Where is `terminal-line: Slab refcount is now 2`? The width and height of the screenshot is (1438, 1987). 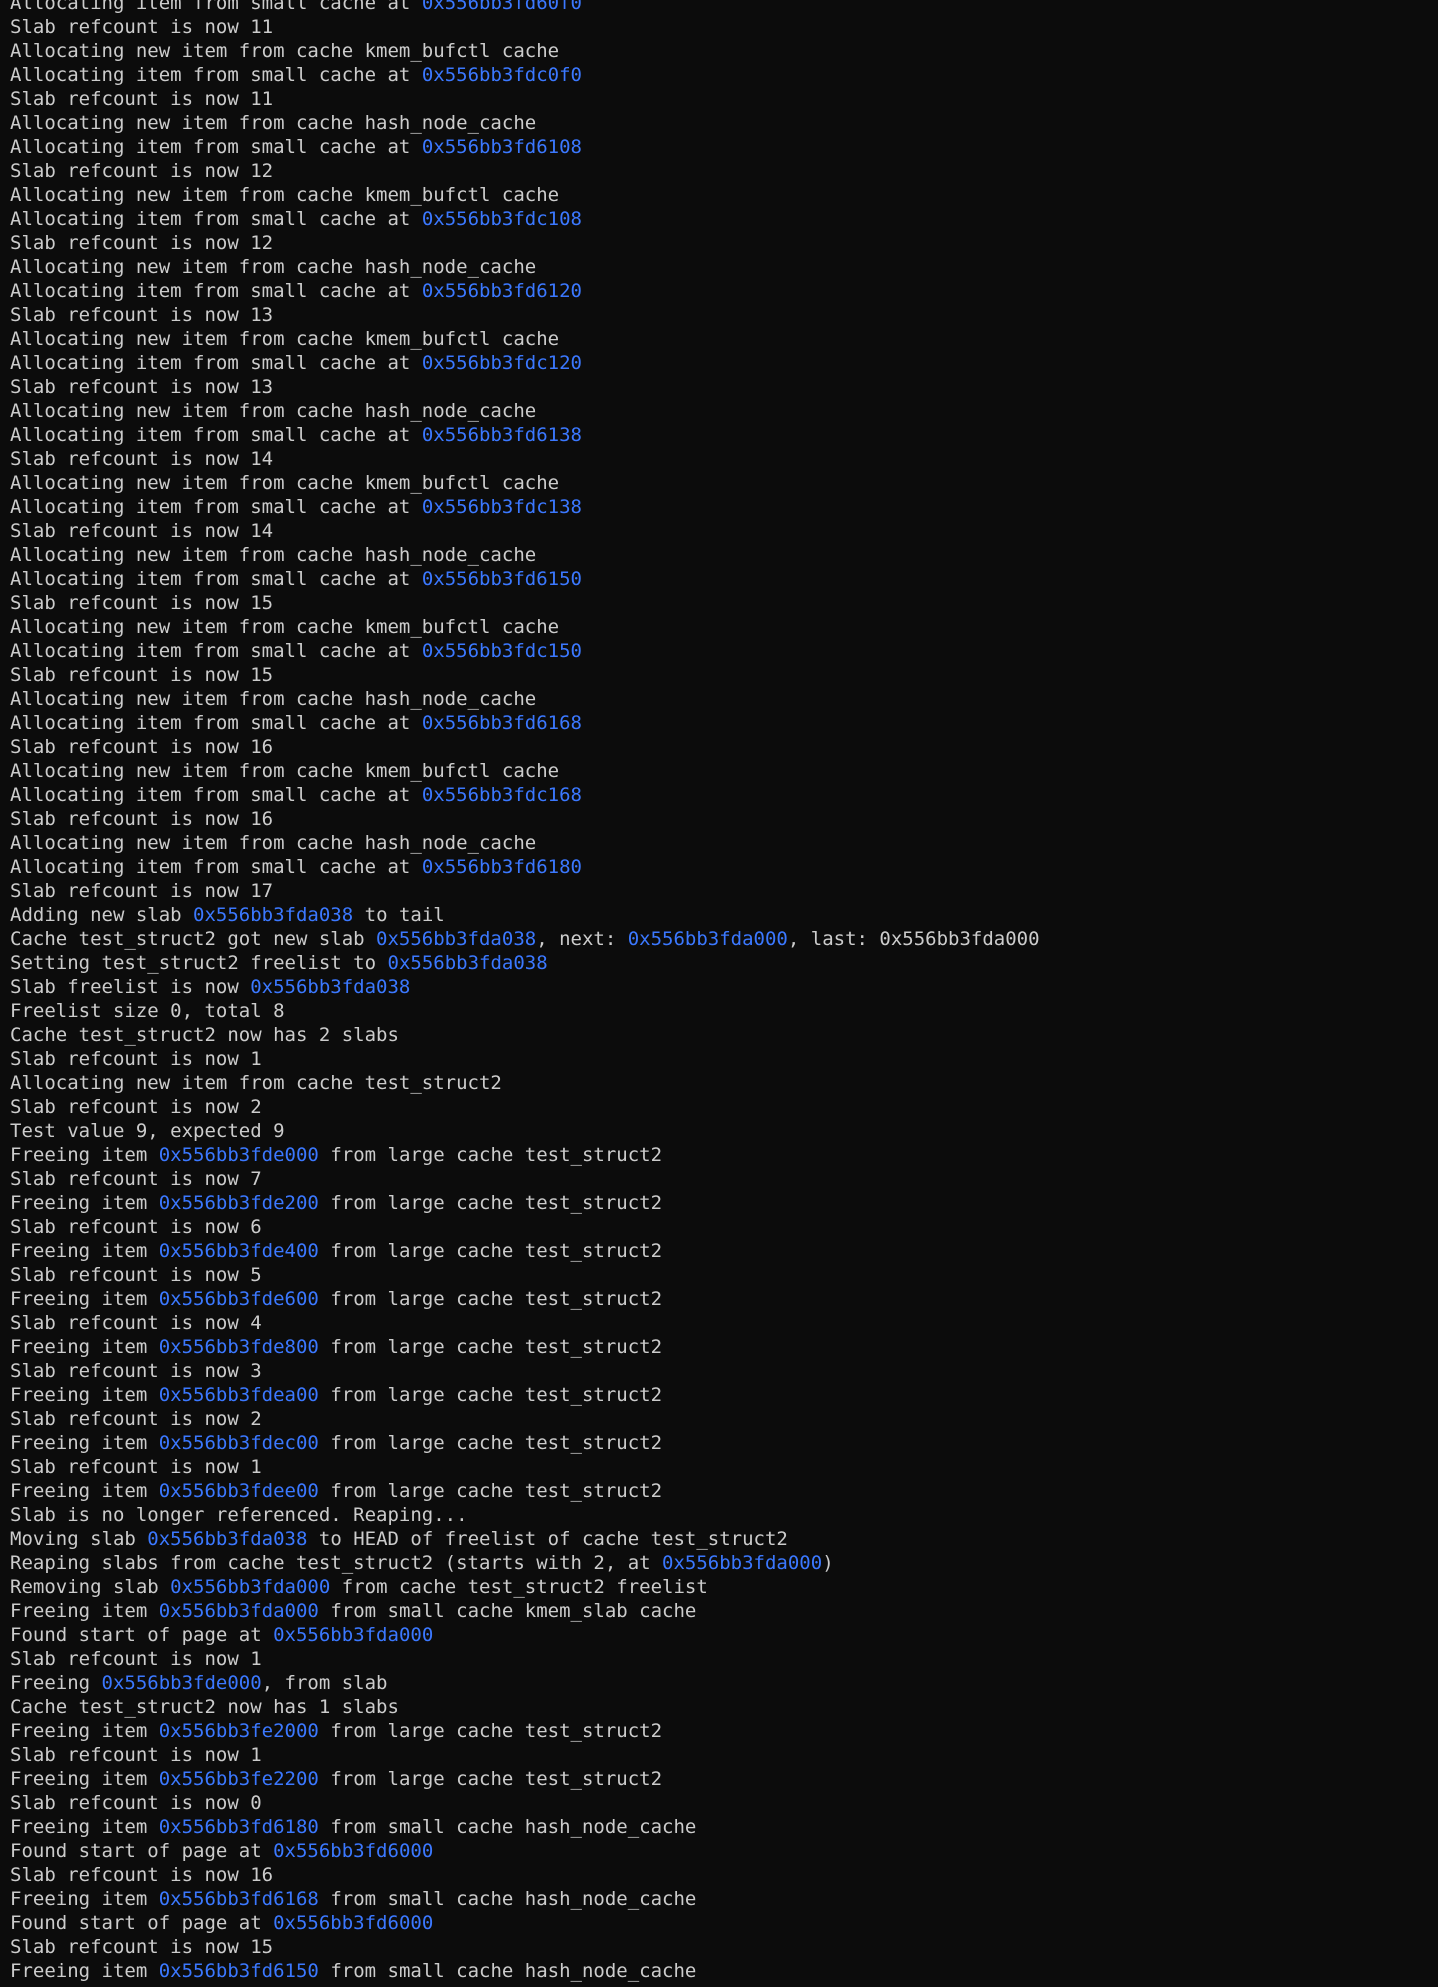
terminal-line: Slab refcount is now 2 is located at coordinates (720, 1419).